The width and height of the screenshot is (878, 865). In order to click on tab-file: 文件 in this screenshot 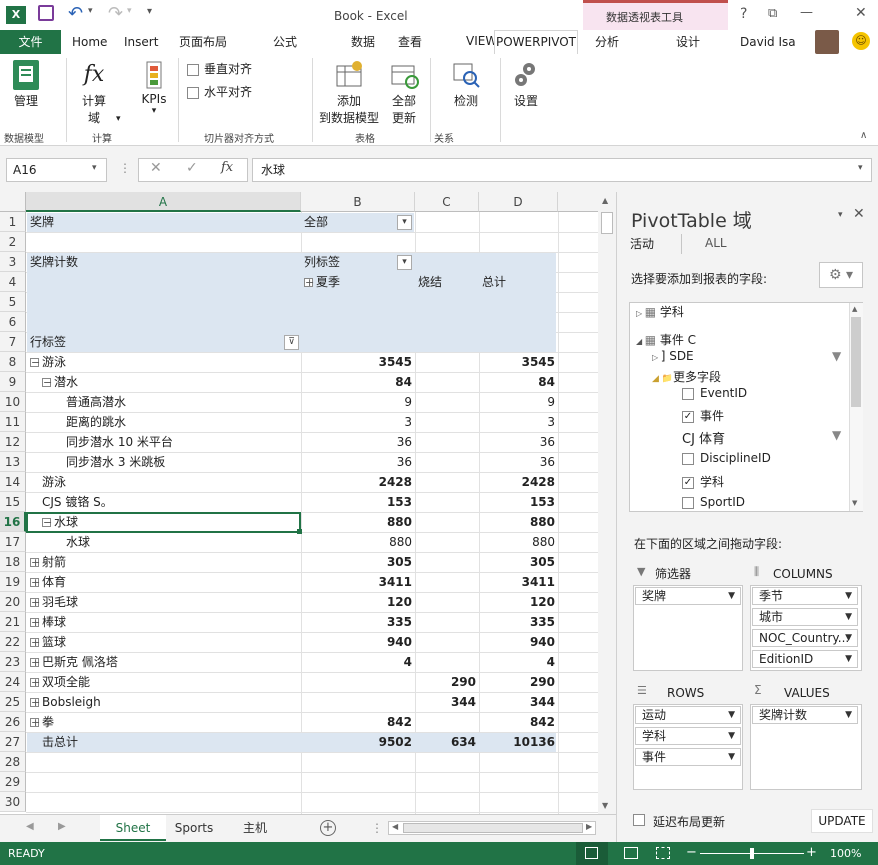, I will do `click(30, 42)`.